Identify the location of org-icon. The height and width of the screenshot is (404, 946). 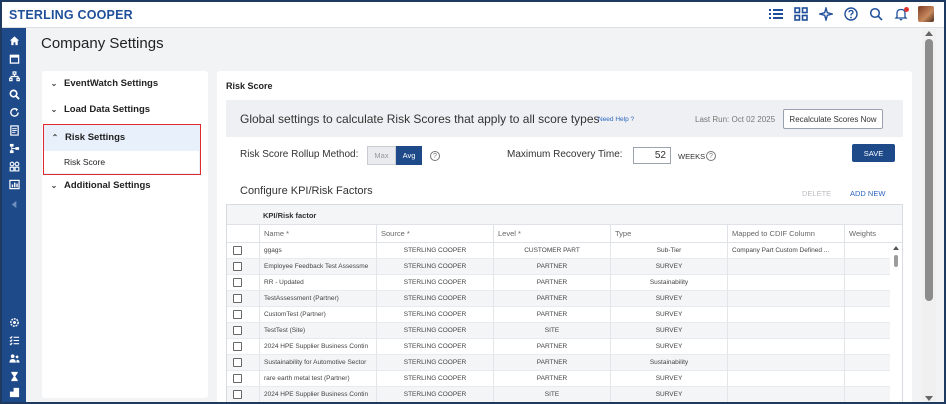
(14, 76).